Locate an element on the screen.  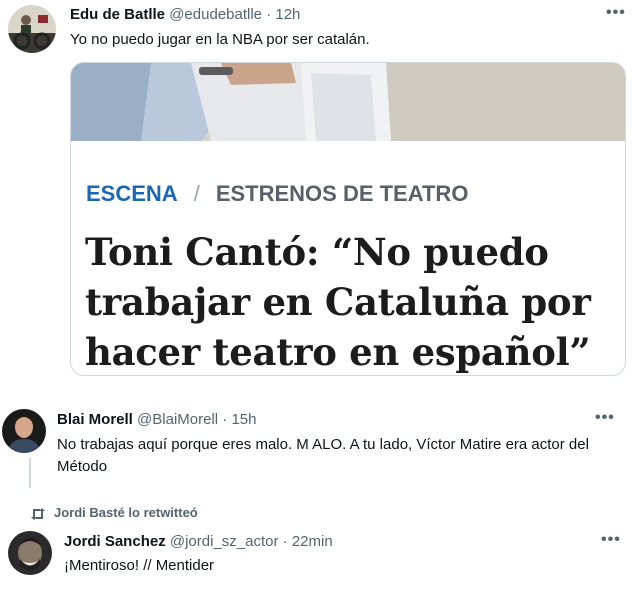
display-name: Jordi Sanchez is located at coordinates (115, 541).